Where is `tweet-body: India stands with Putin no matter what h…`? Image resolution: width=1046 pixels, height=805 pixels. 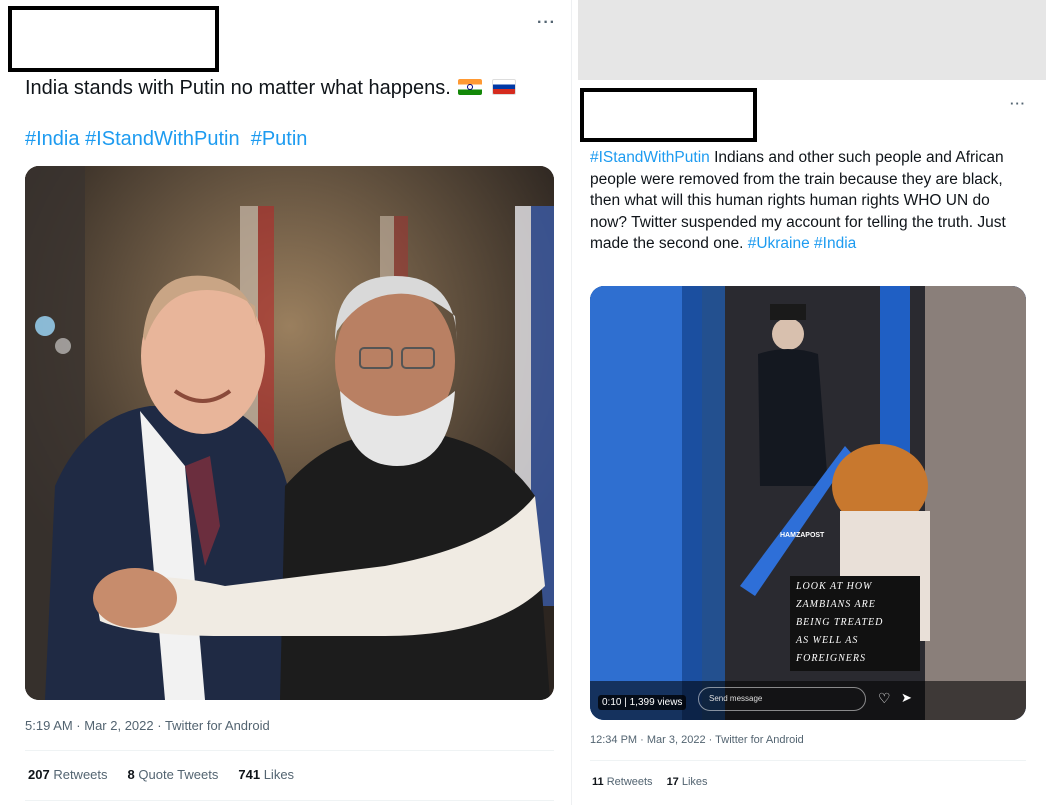 tweet-body: India stands with Putin no matter what h… is located at coordinates (238, 88).